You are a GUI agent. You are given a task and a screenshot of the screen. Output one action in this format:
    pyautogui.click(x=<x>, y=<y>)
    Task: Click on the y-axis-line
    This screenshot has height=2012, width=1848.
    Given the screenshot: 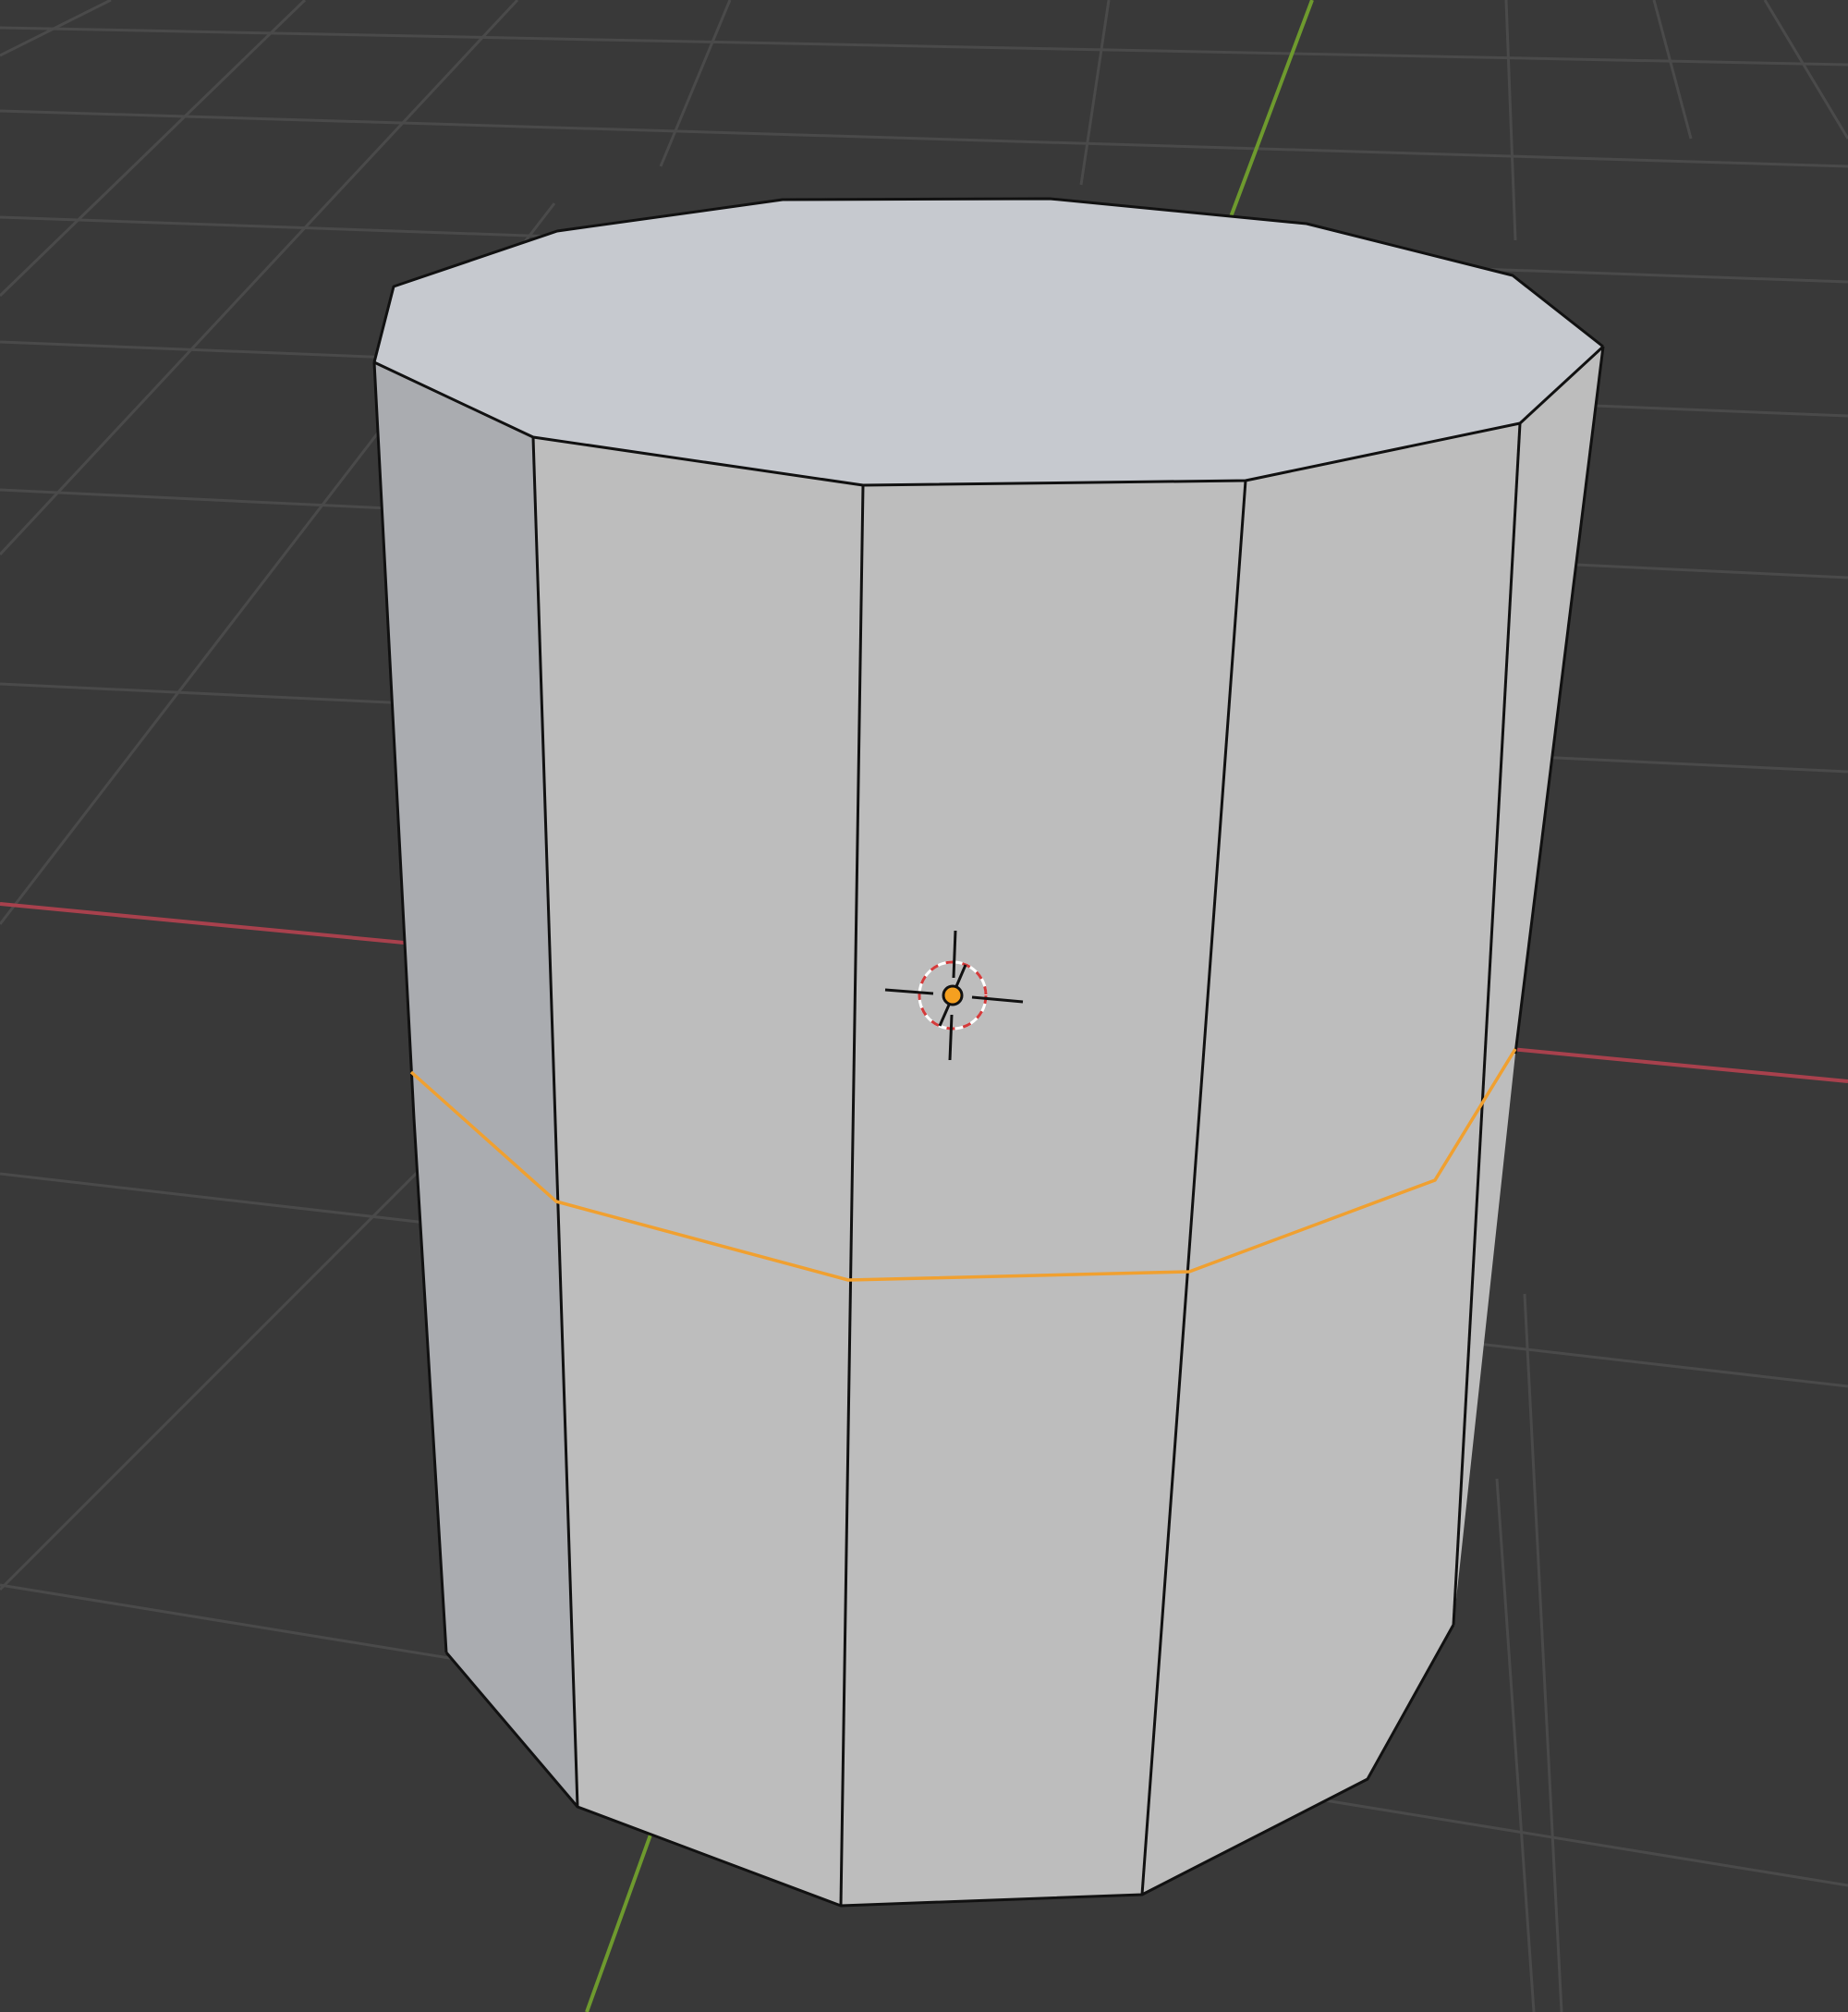 What is the action you would take?
    pyautogui.click(x=1270, y=111)
    